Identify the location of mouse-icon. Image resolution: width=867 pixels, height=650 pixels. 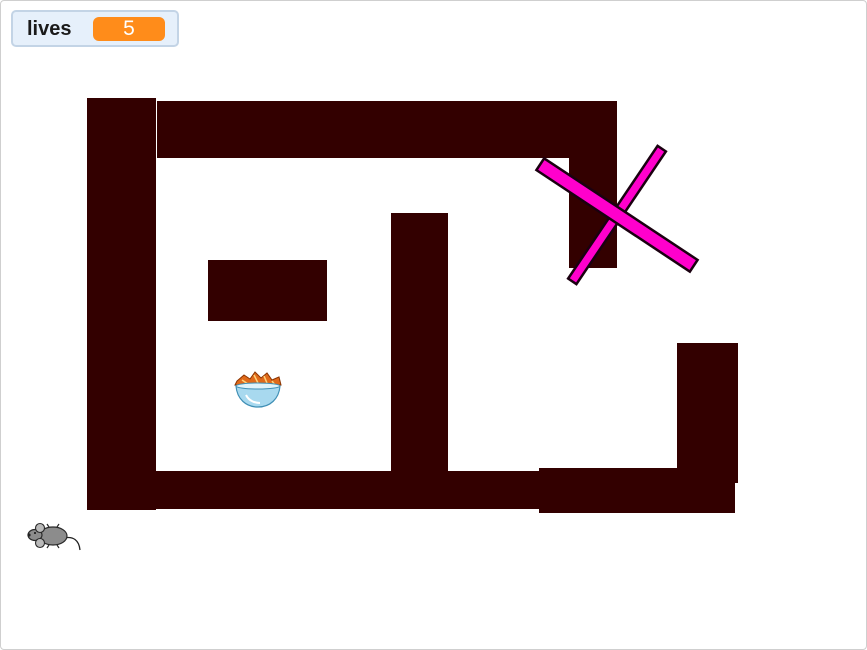
(54, 536).